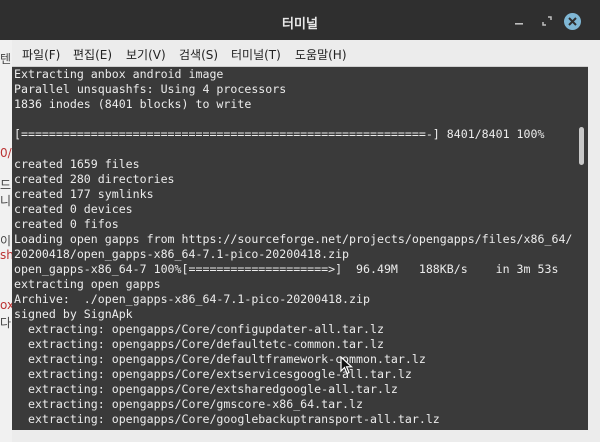  Describe the element at coordinates (300, 436) in the screenshot. I see `window-bottom-edge` at that location.